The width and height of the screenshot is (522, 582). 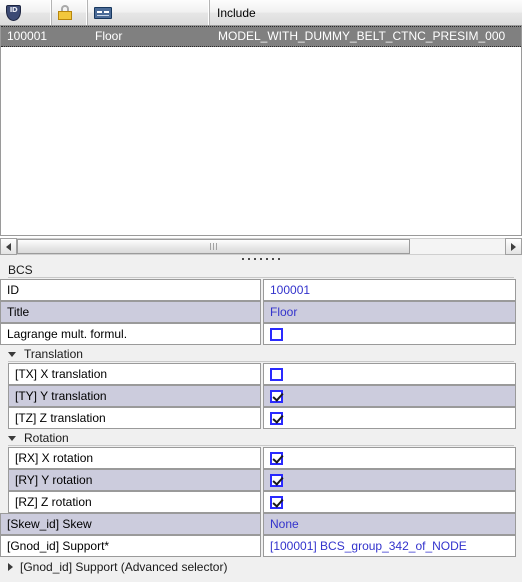 I want to click on section-header-rotation-label: Rotation, so click(x=45, y=438).